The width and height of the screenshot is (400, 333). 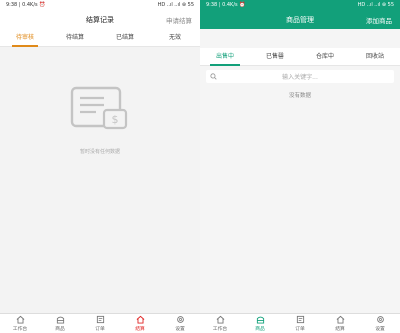 What do you see at coordinates (99, 152) in the screenshot?
I see `empty-state-text: 暂时没有任何数据` at bounding box center [99, 152].